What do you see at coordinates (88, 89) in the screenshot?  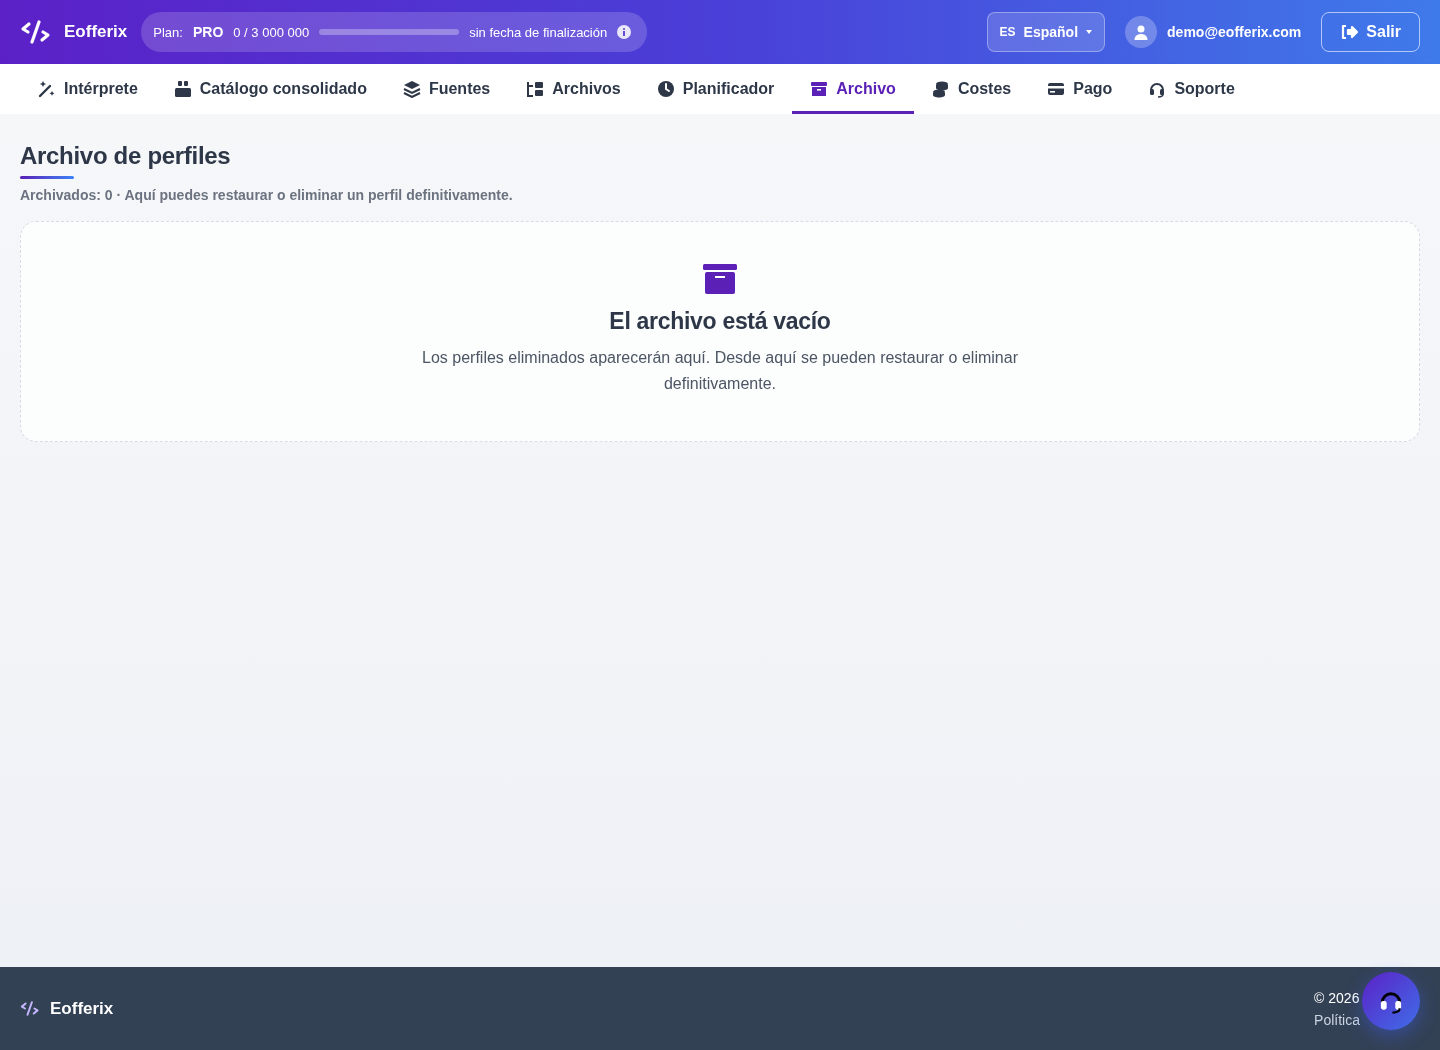 I see `nav-tab: Intérprete` at bounding box center [88, 89].